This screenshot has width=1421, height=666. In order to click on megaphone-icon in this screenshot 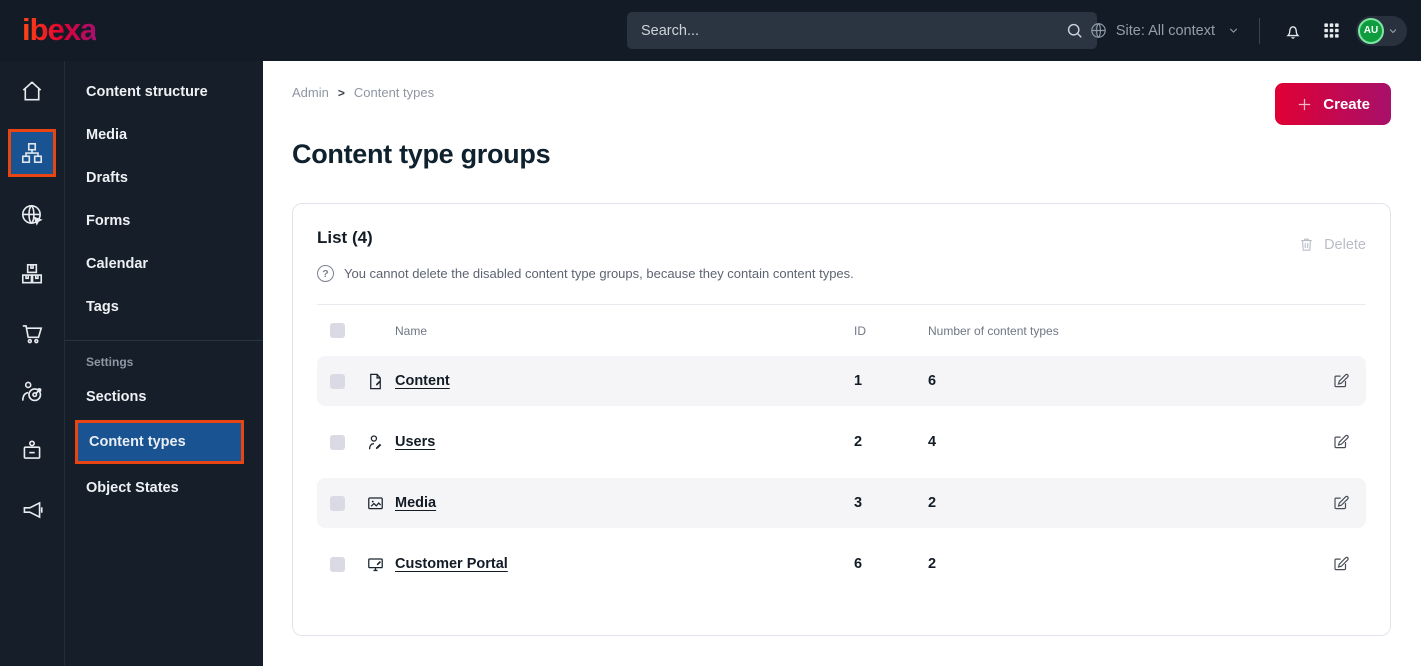, I will do `click(32, 510)`.